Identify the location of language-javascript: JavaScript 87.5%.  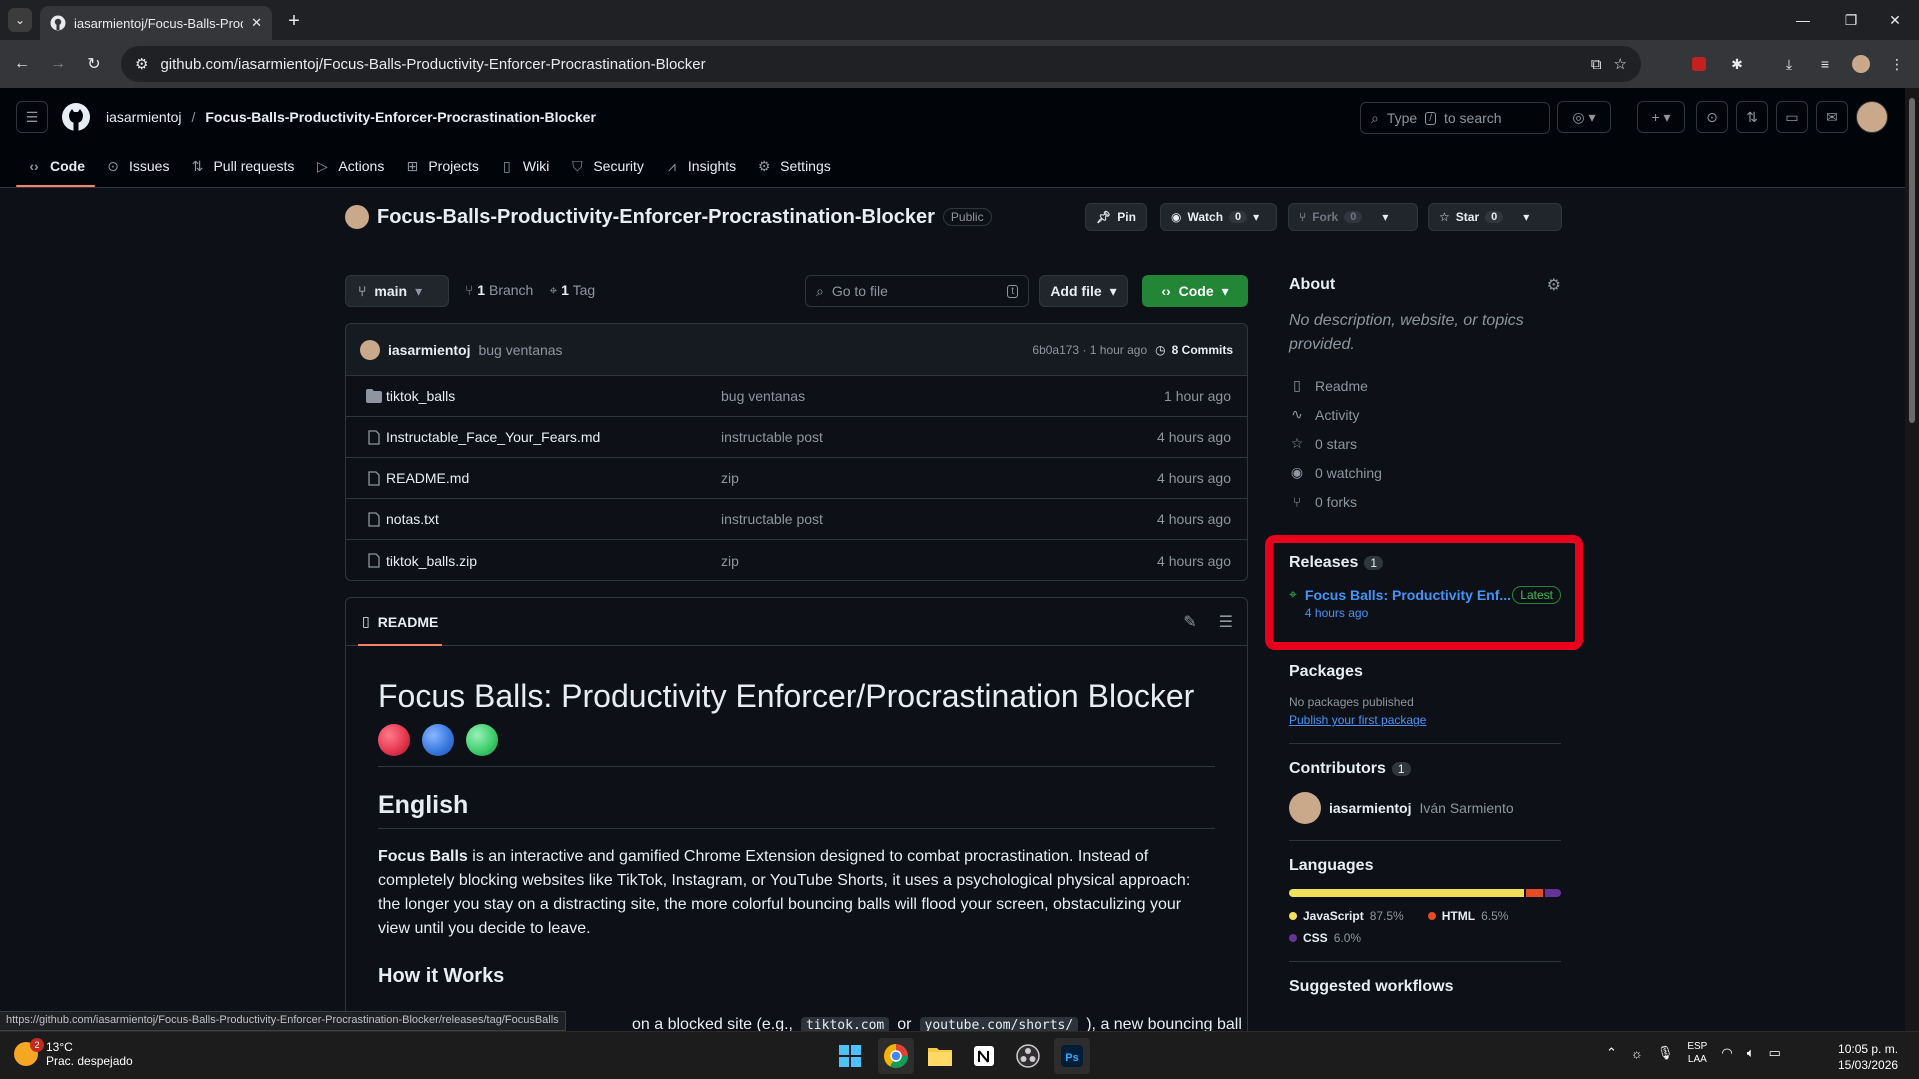
(1346, 916).